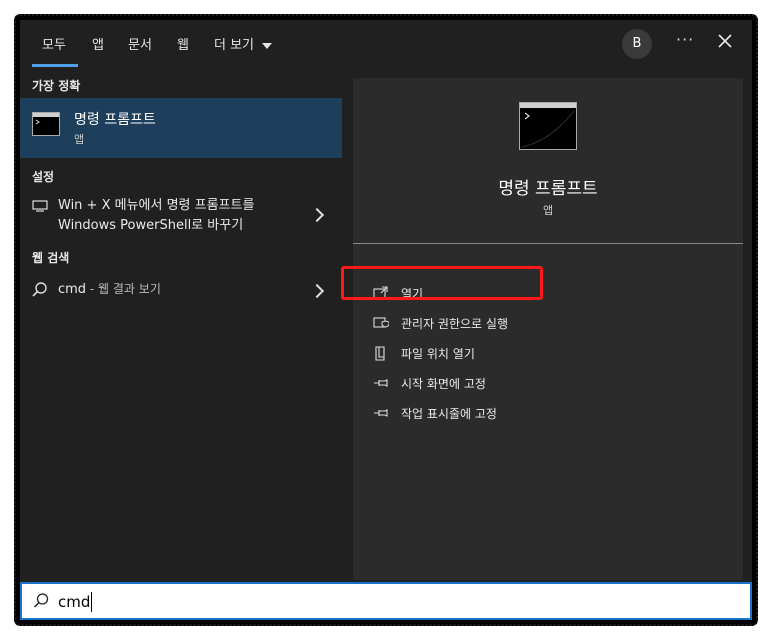 The height and width of the screenshot is (639, 773). I want to click on filter-tab-bar: 모두 앱 문서 웹 더 보기 B ···, so click(386, 44).